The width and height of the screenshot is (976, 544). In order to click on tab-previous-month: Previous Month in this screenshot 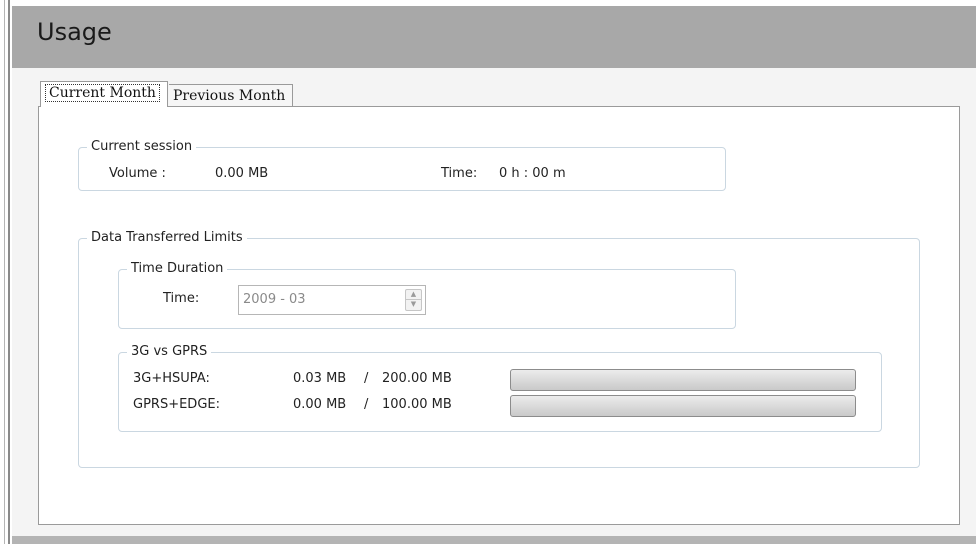, I will do `click(231, 96)`.